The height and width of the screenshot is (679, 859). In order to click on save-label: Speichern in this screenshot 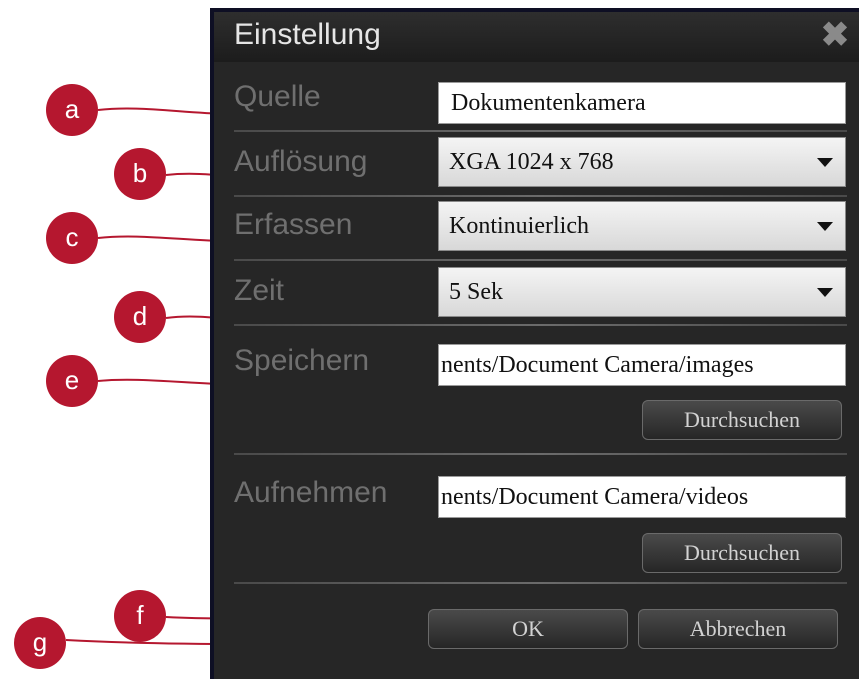, I will do `click(302, 360)`.